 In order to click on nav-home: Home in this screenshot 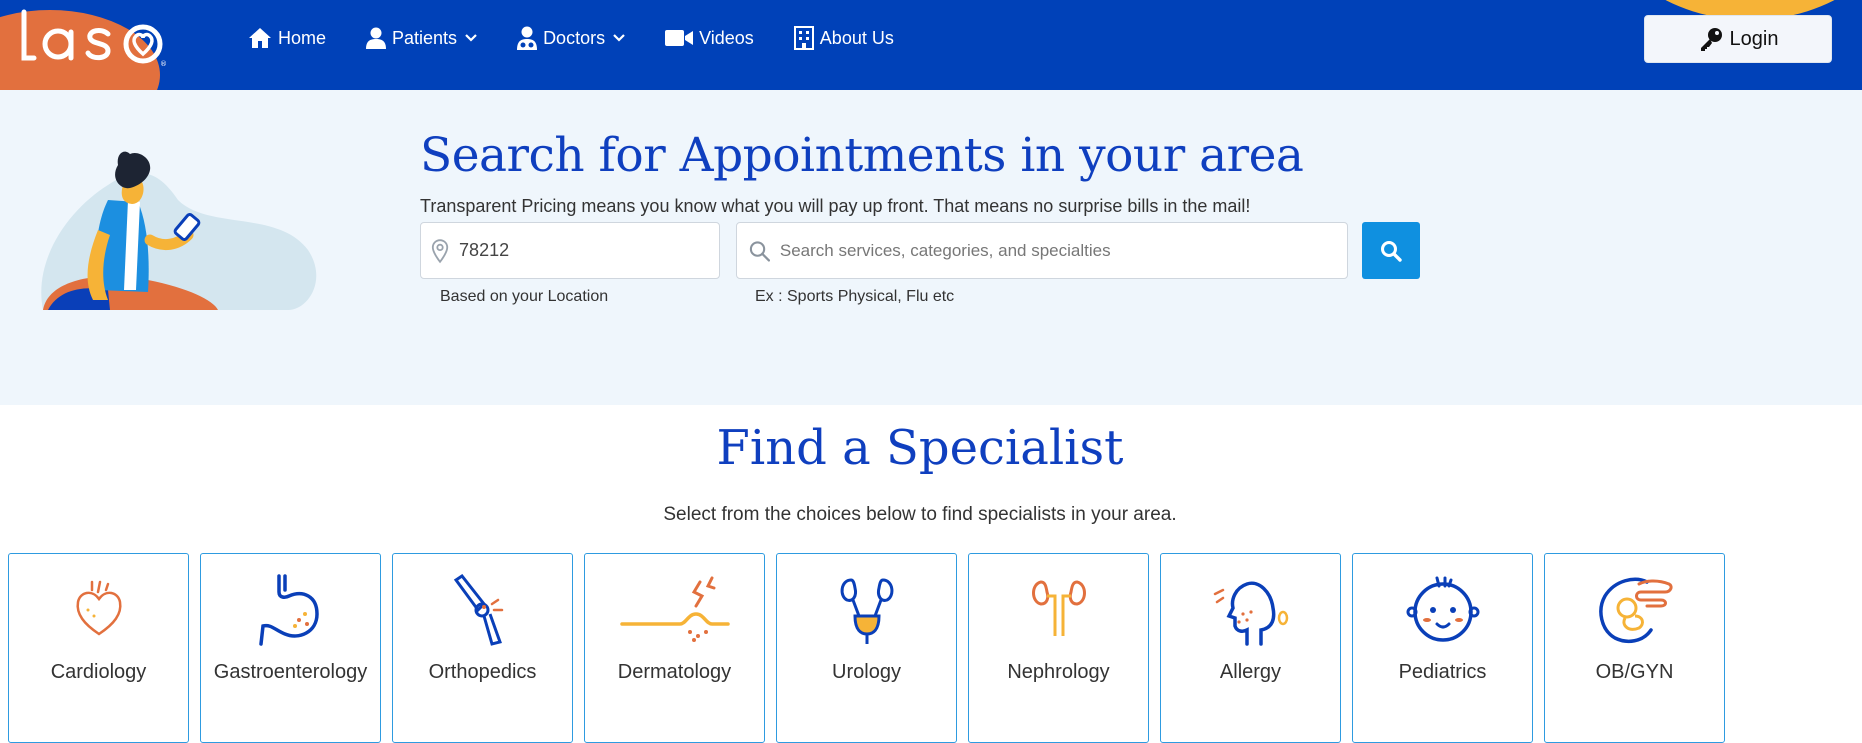, I will do `click(287, 38)`.